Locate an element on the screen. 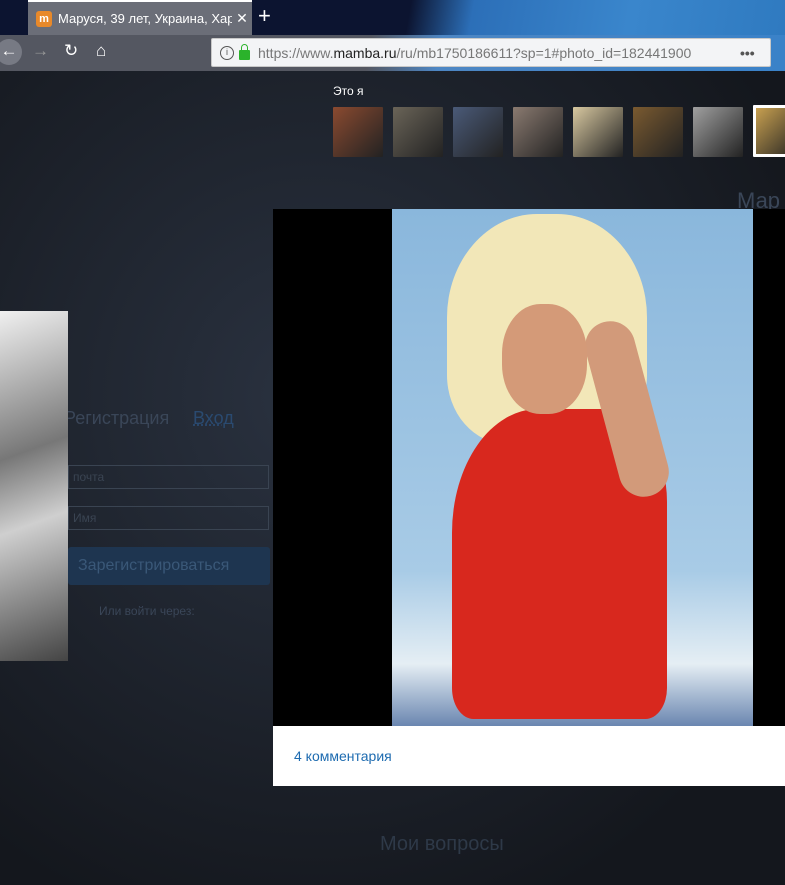 The width and height of the screenshot is (785, 885). back-icon: ← is located at coordinates (11, 52).